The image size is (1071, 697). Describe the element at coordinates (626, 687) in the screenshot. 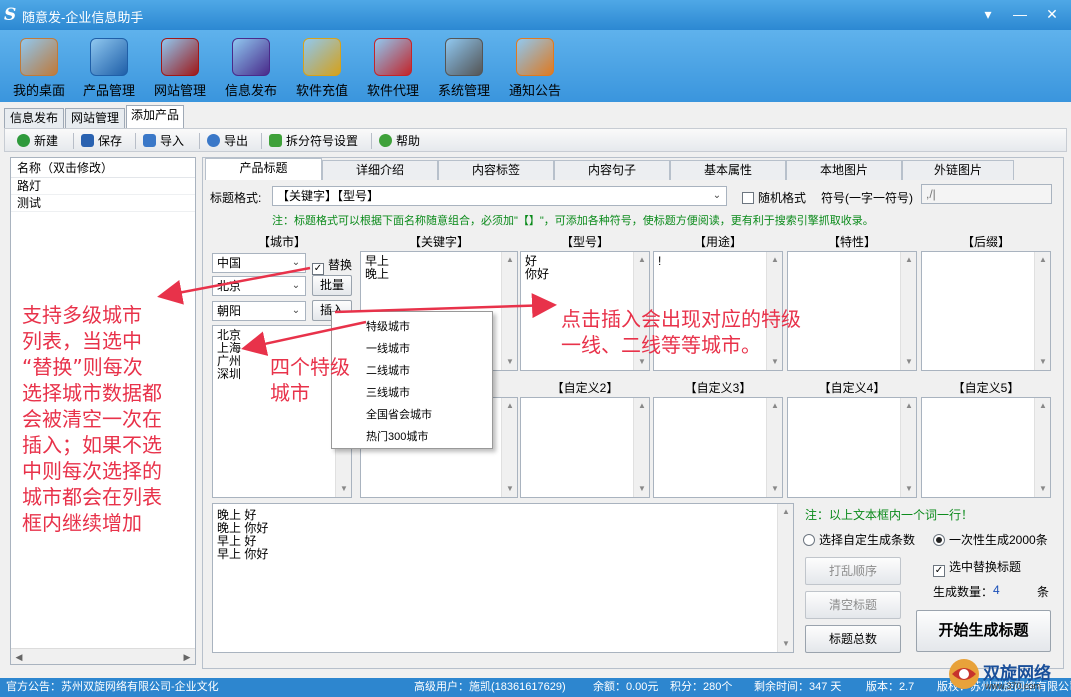

I see `status-balance: 余额：0.00元` at that location.